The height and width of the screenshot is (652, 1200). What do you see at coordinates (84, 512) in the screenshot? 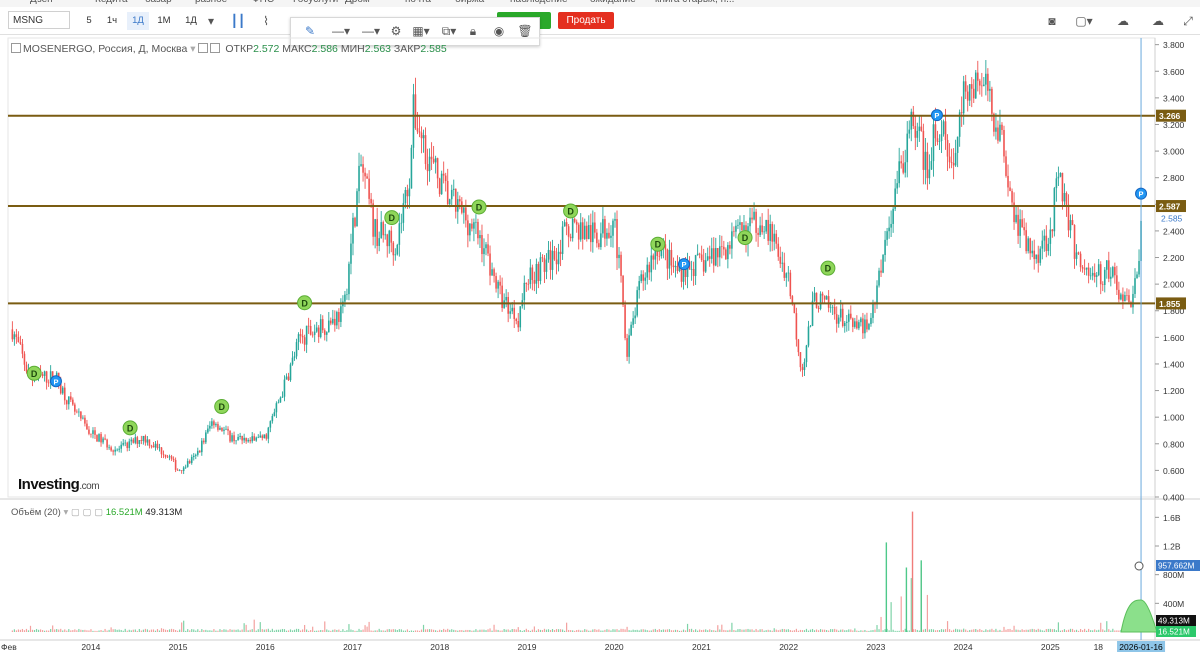
I see `volume-settings-icons: ▾ ▢ ▢ ▢` at bounding box center [84, 512].